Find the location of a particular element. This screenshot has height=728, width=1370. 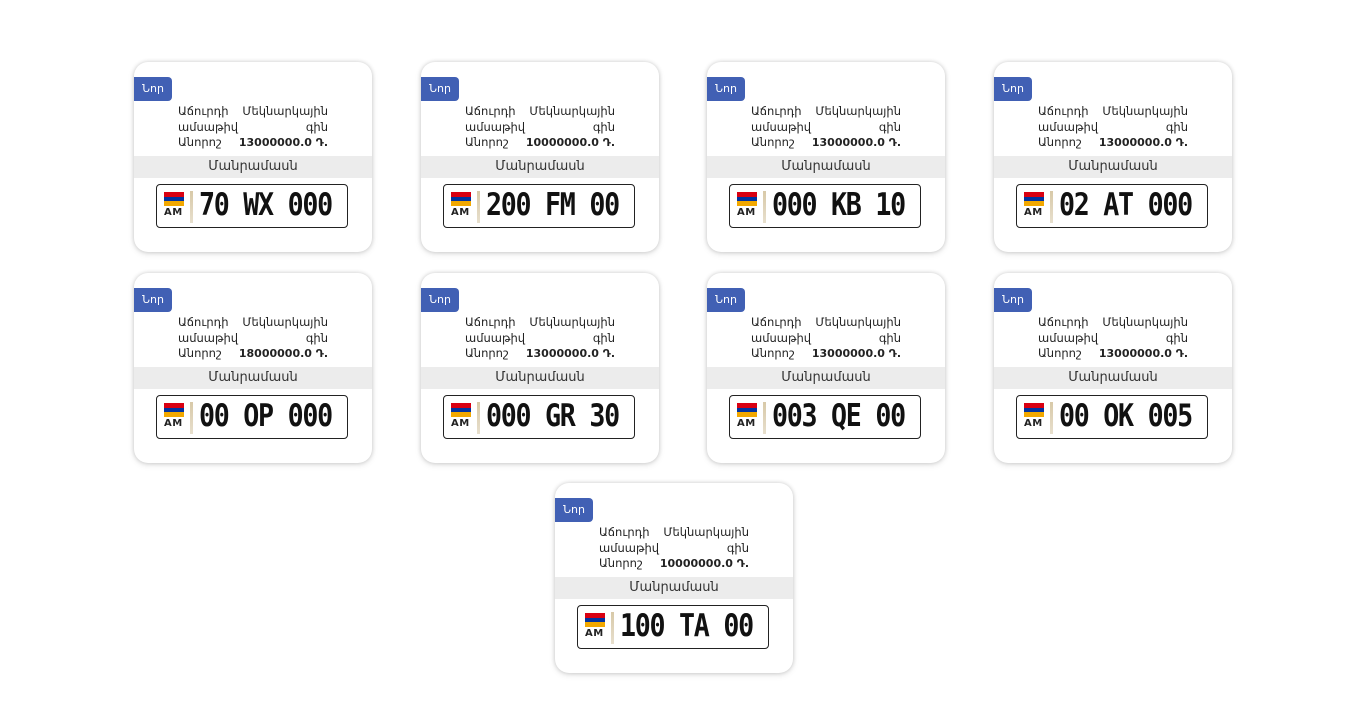

plate-number: 02 AT 000 is located at coordinates (1126, 205).